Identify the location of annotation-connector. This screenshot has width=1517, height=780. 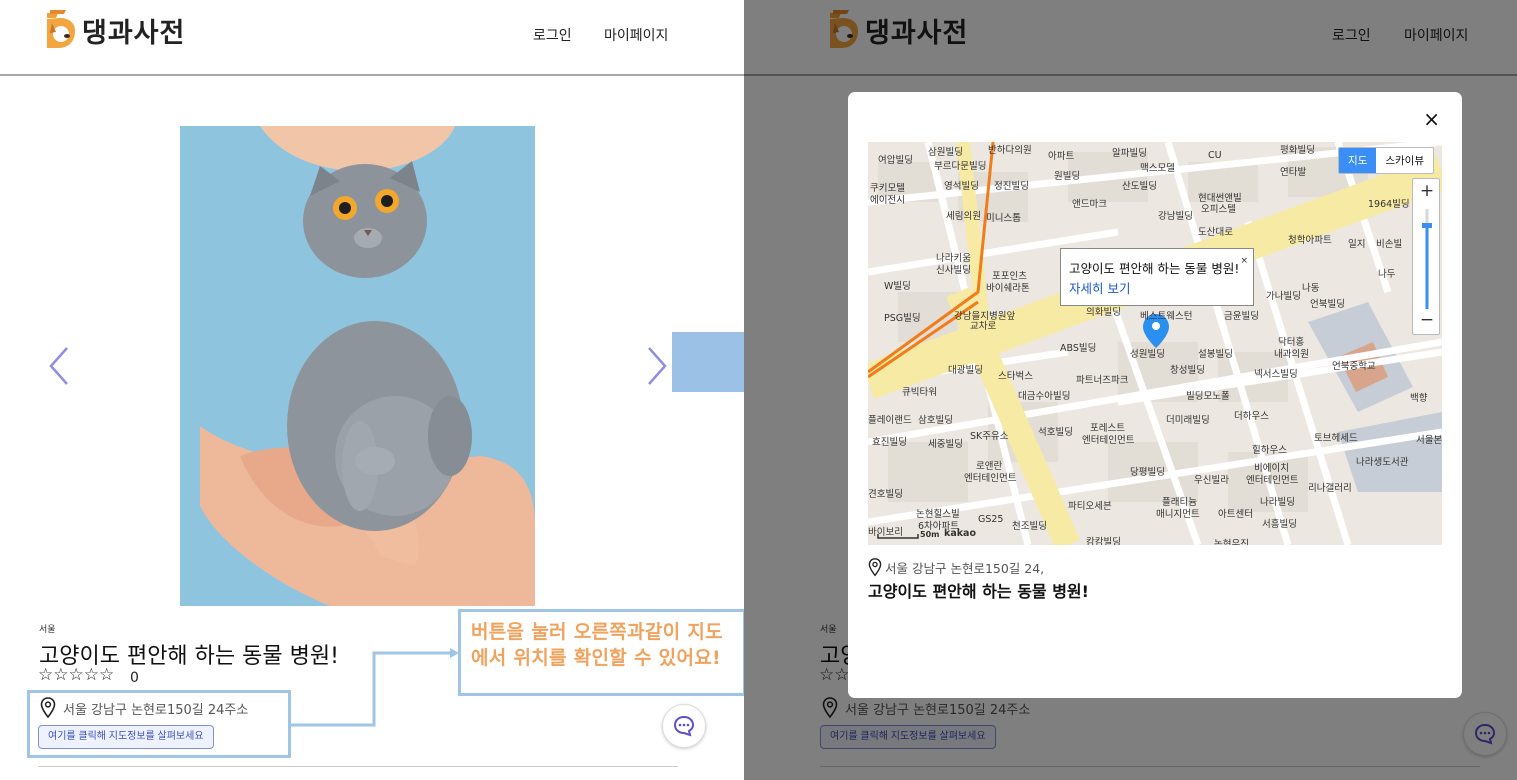
(374, 687).